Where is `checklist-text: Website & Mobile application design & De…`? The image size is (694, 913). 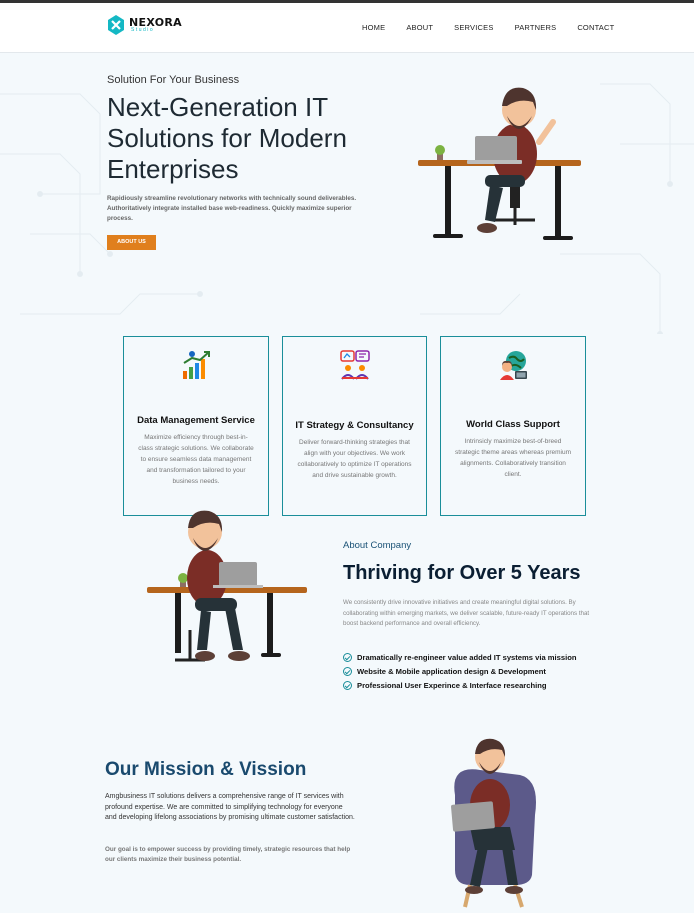 checklist-text: Website & Mobile application design & De… is located at coordinates (451, 671).